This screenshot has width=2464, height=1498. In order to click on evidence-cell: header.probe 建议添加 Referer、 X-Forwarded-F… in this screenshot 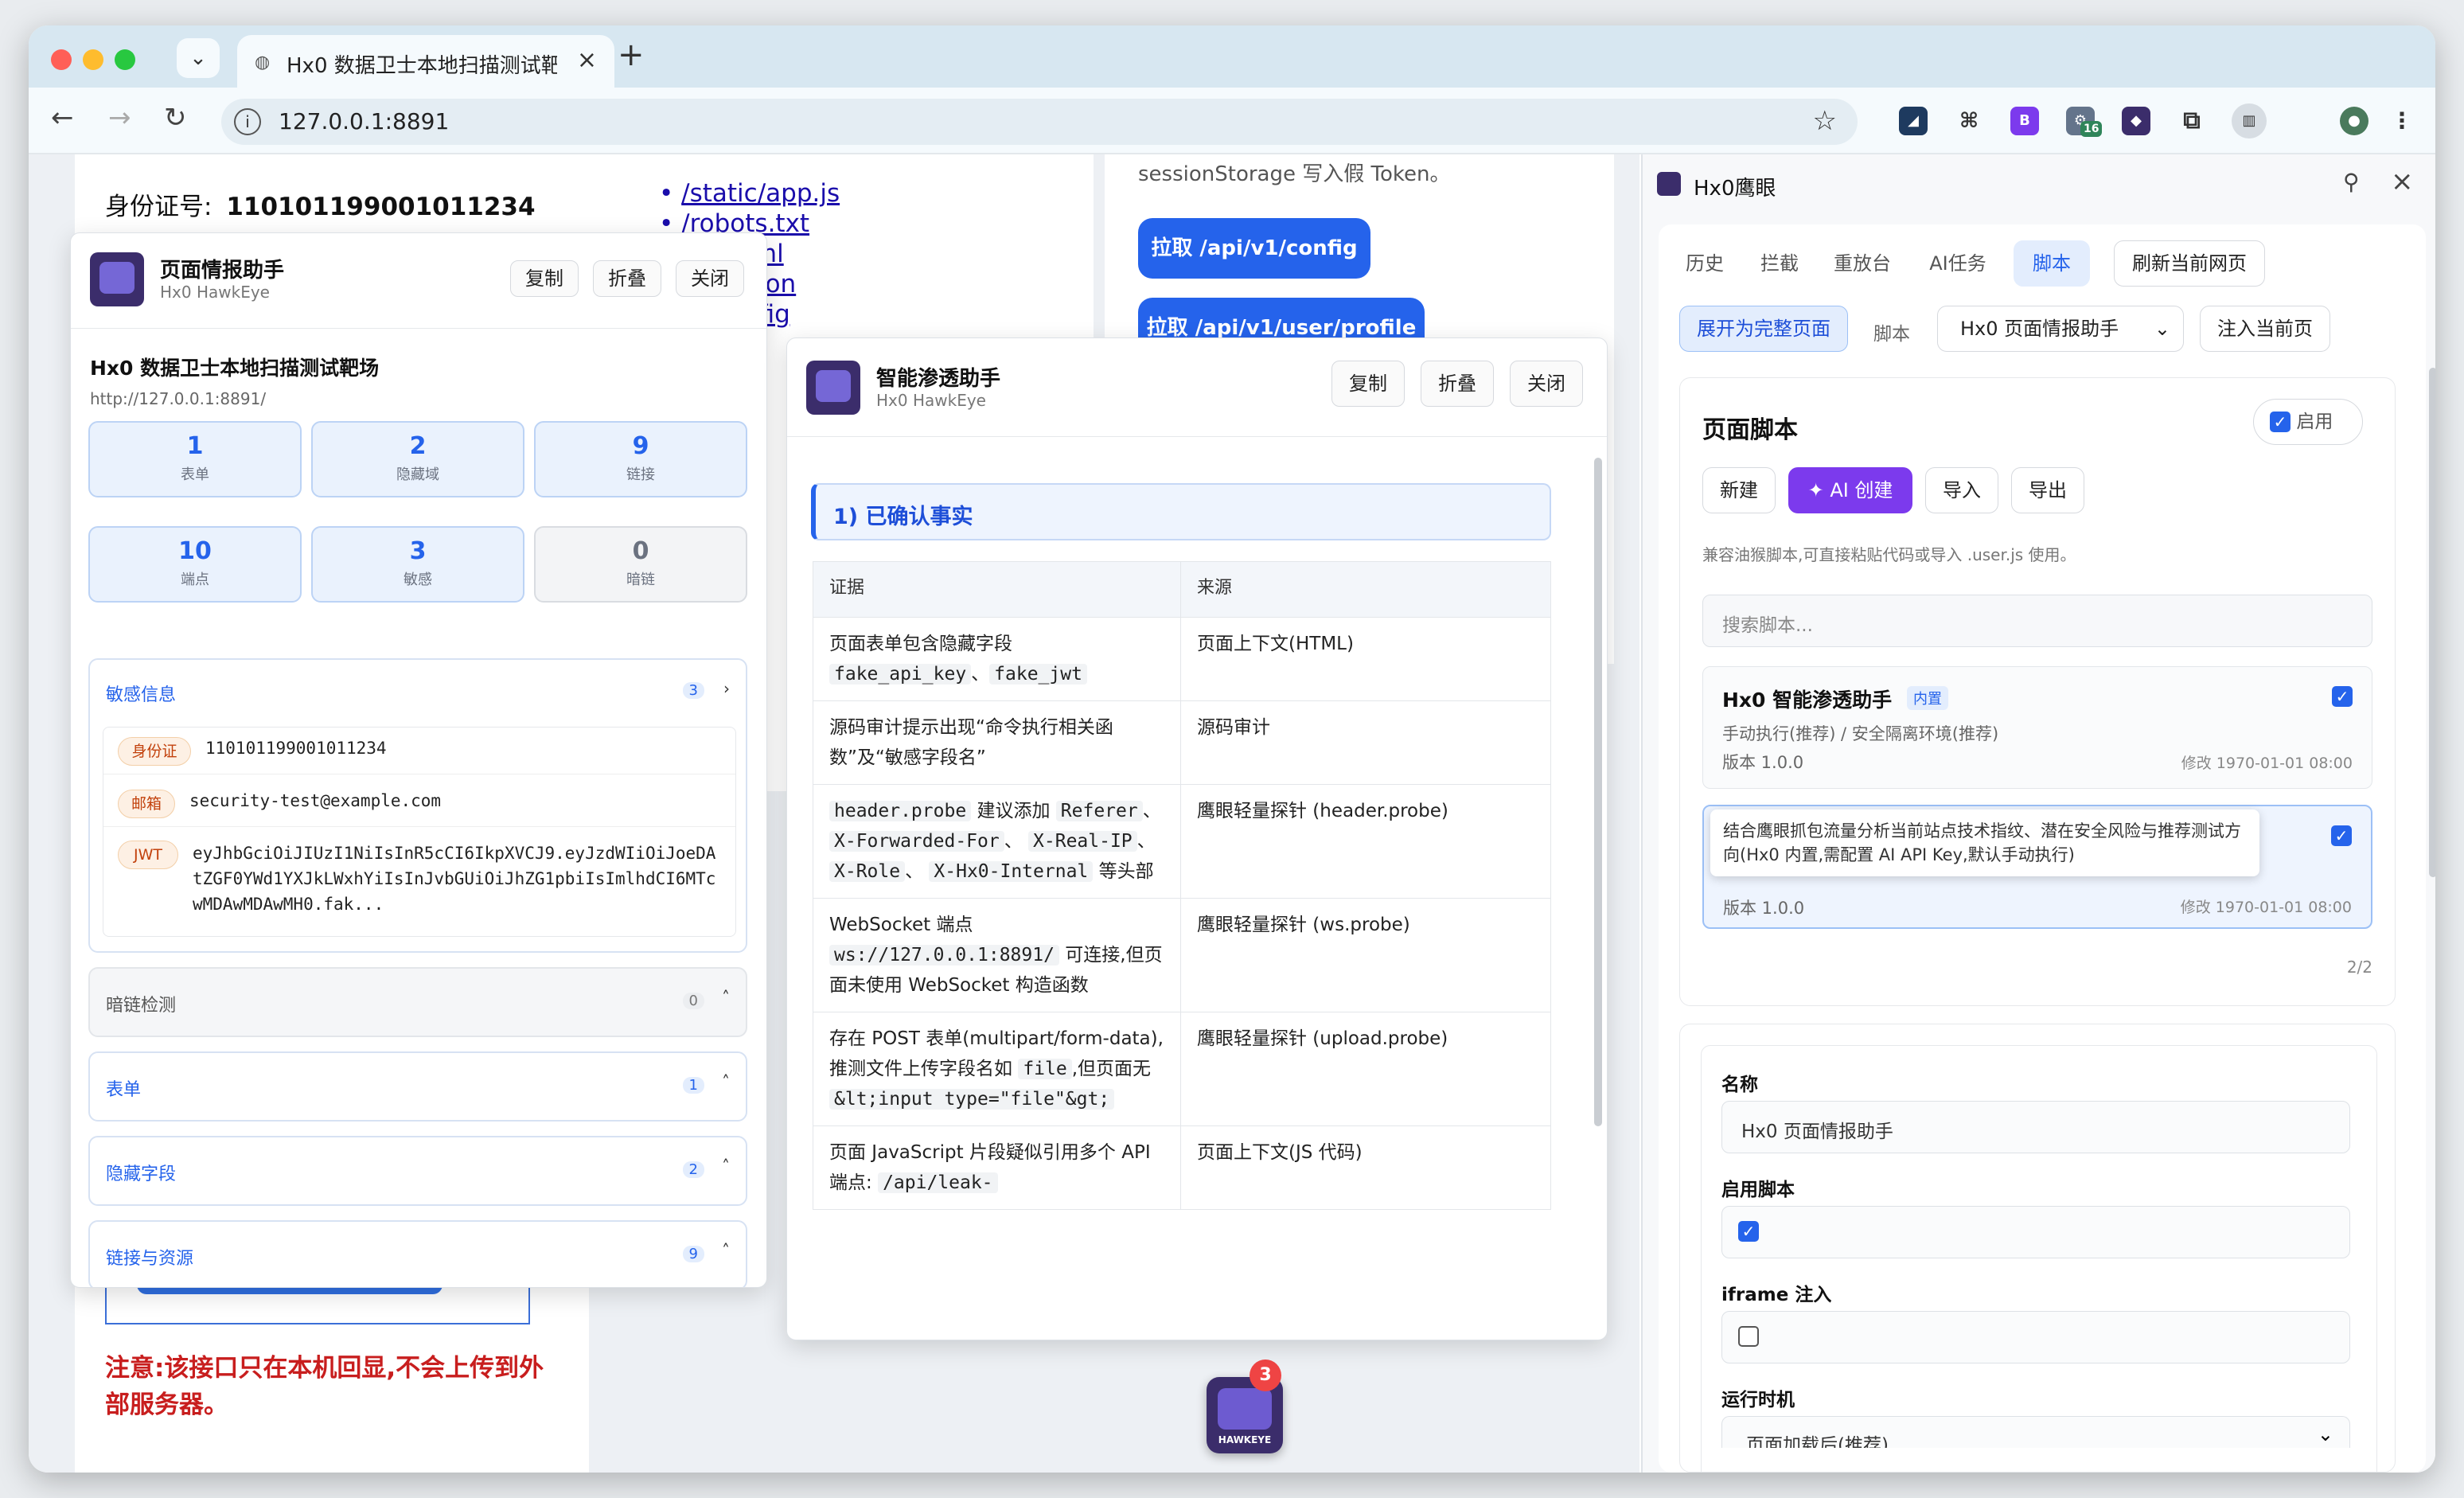, I will do `click(997, 841)`.